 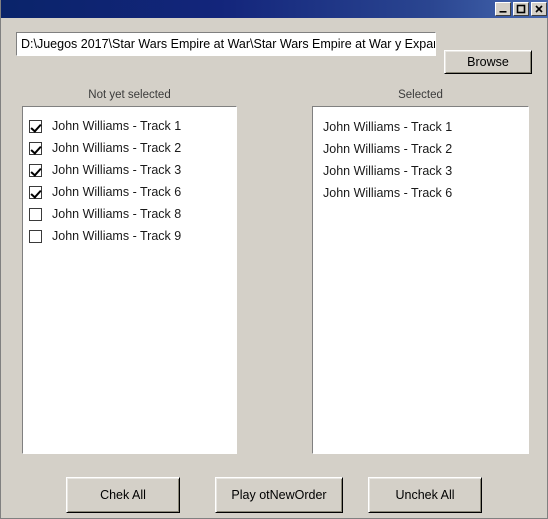 I want to click on maximize-icon, so click(x=521, y=9).